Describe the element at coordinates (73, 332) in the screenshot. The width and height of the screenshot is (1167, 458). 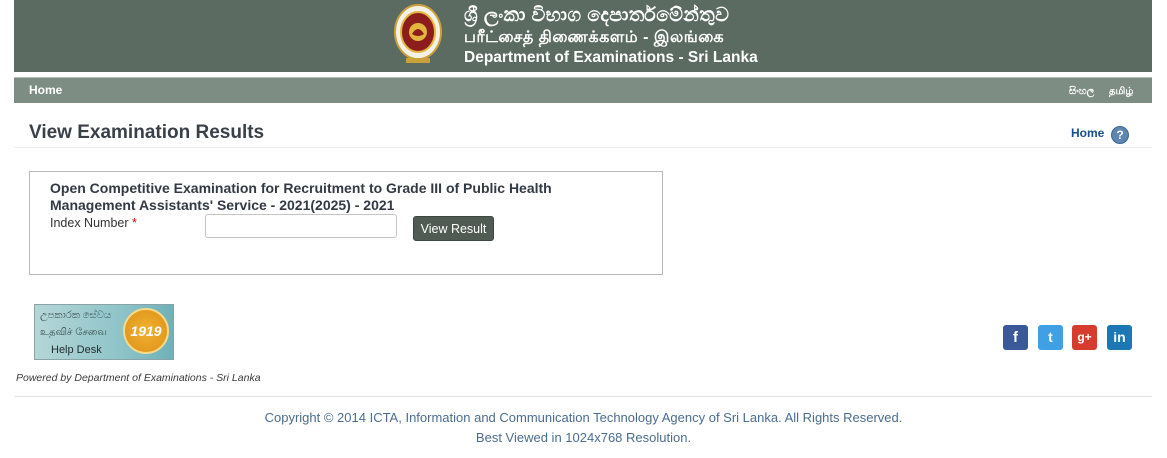
I see `help-desk-tamil: உதவிச் சேவை` at that location.